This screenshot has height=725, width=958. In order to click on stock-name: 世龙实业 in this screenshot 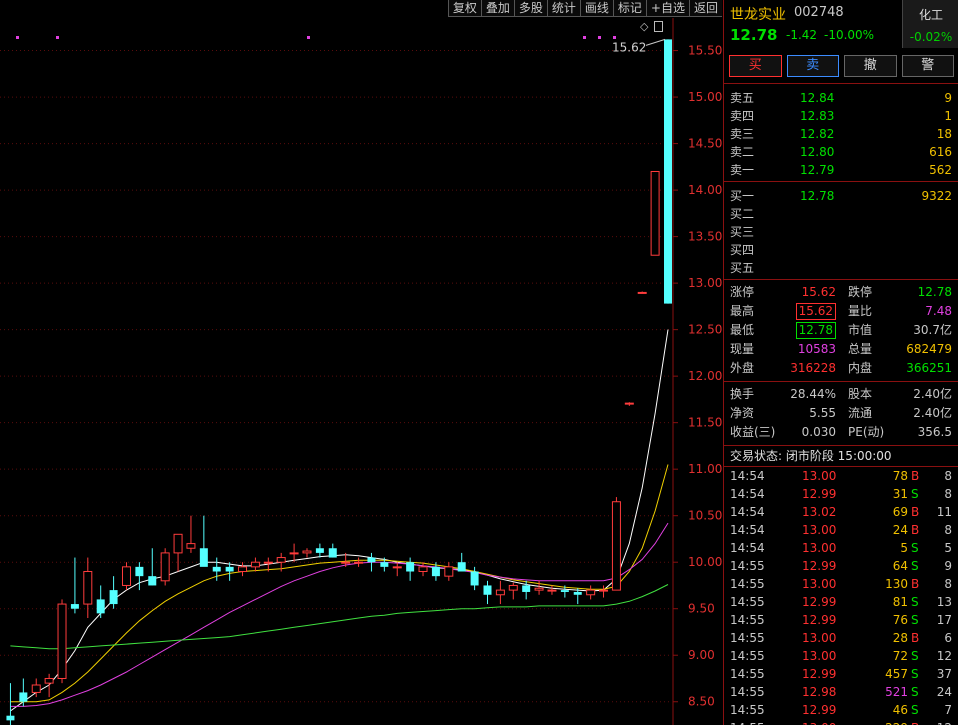, I will do `click(758, 14)`.